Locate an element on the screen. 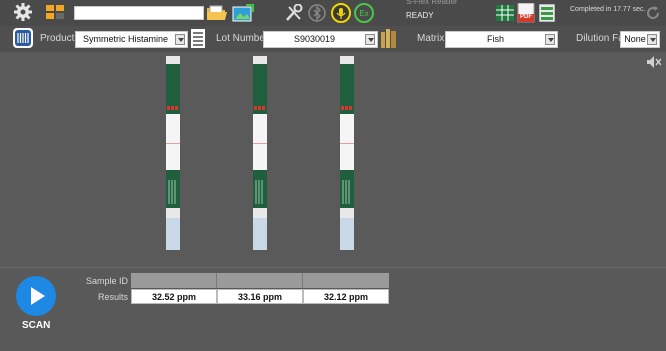 This screenshot has width=666, height=351. search-input is located at coordinates (139, 13).